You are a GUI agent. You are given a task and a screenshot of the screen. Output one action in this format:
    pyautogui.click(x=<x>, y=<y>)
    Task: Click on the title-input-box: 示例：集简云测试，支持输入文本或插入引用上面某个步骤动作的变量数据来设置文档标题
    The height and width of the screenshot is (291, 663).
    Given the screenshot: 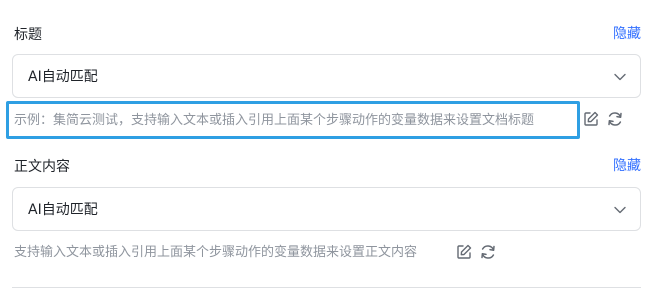 What is the action you would take?
    pyautogui.click(x=293, y=120)
    